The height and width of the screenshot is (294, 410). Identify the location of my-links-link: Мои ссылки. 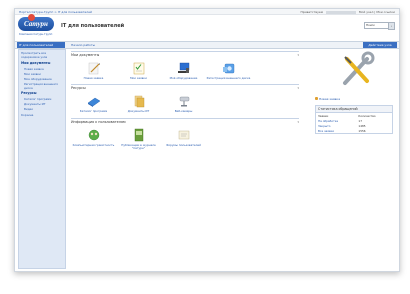
(385, 12).